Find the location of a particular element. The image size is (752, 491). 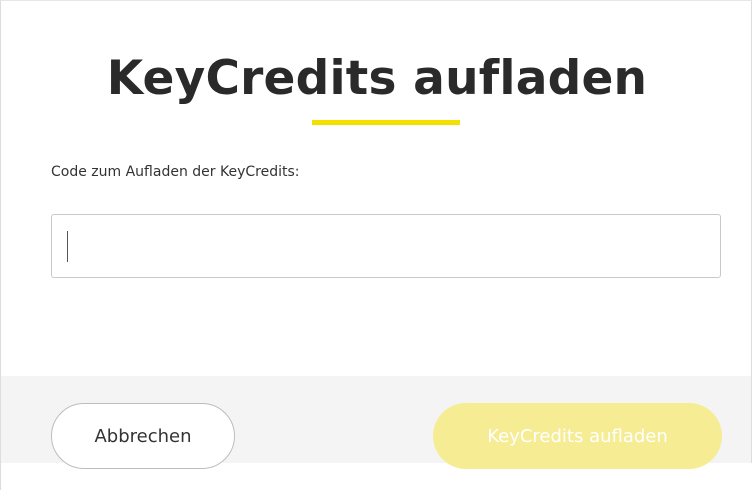

code-input is located at coordinates (386, 246).